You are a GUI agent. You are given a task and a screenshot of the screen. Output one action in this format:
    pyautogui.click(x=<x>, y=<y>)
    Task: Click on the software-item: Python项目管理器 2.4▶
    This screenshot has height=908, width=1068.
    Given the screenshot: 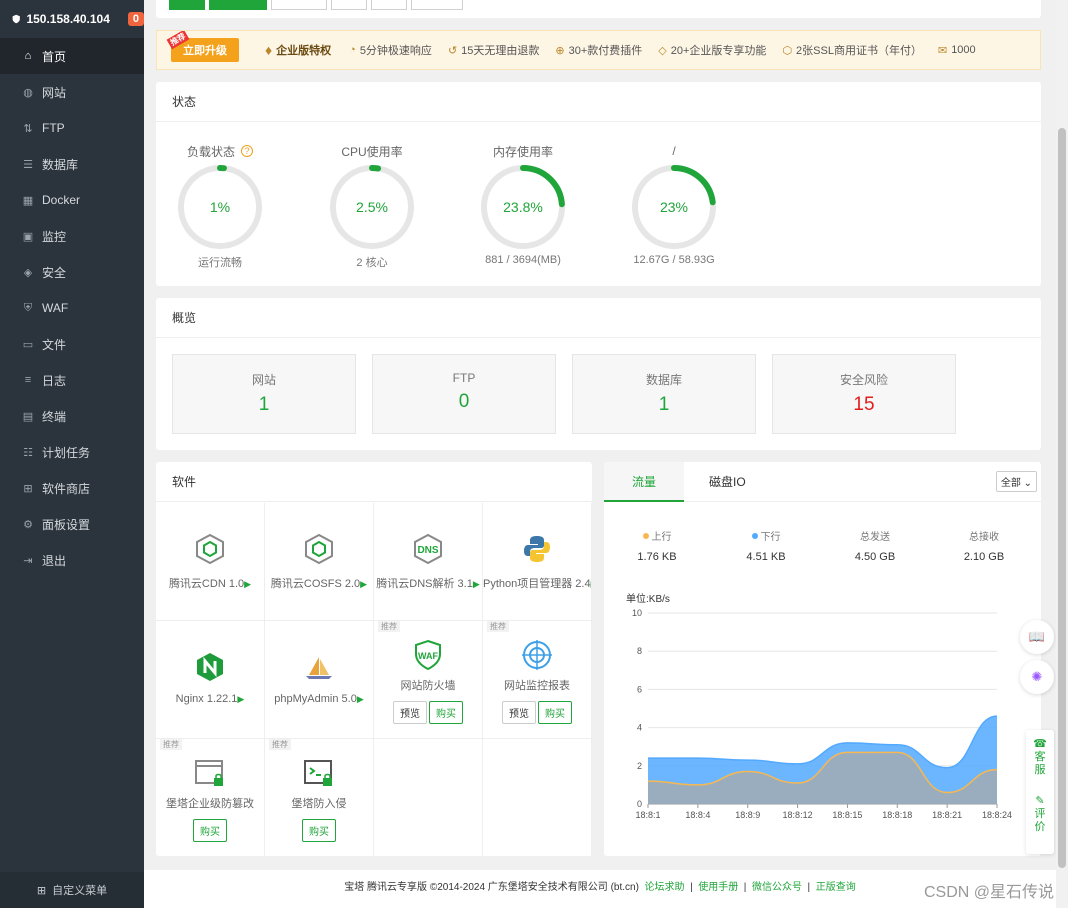 What is the action you would take?
    pyautogui.click(x=537, y=562)
    